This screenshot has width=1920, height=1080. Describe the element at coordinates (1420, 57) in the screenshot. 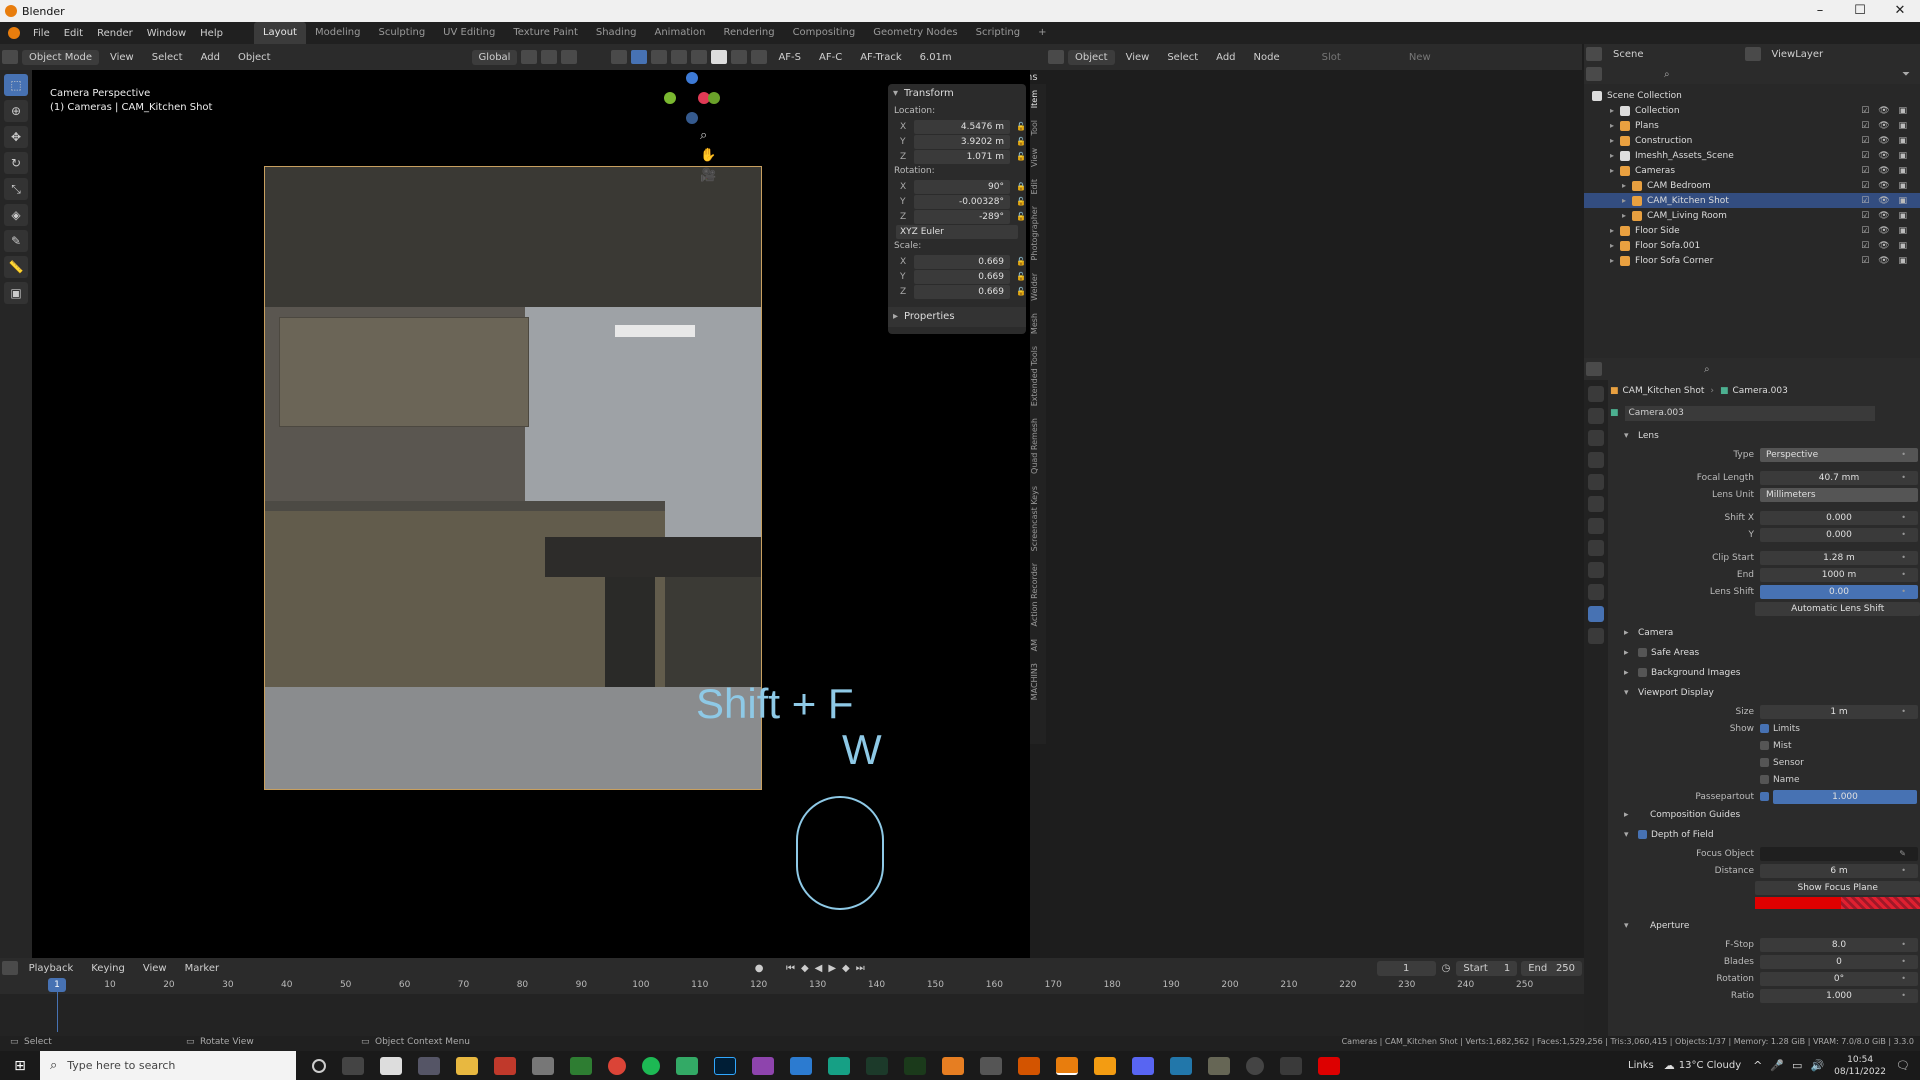

I see `new-material-button: New` at that location.